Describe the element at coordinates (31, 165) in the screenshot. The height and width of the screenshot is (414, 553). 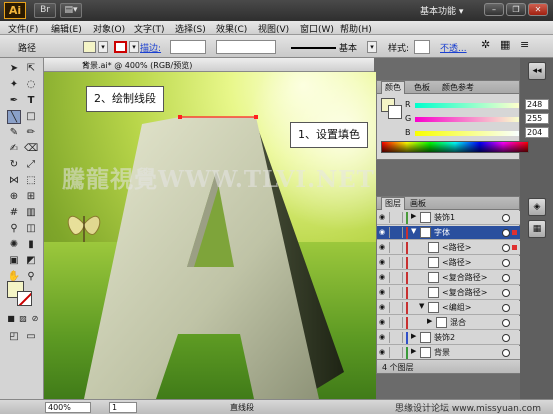
I see `scale-tool-icon: ⤢` at that location.